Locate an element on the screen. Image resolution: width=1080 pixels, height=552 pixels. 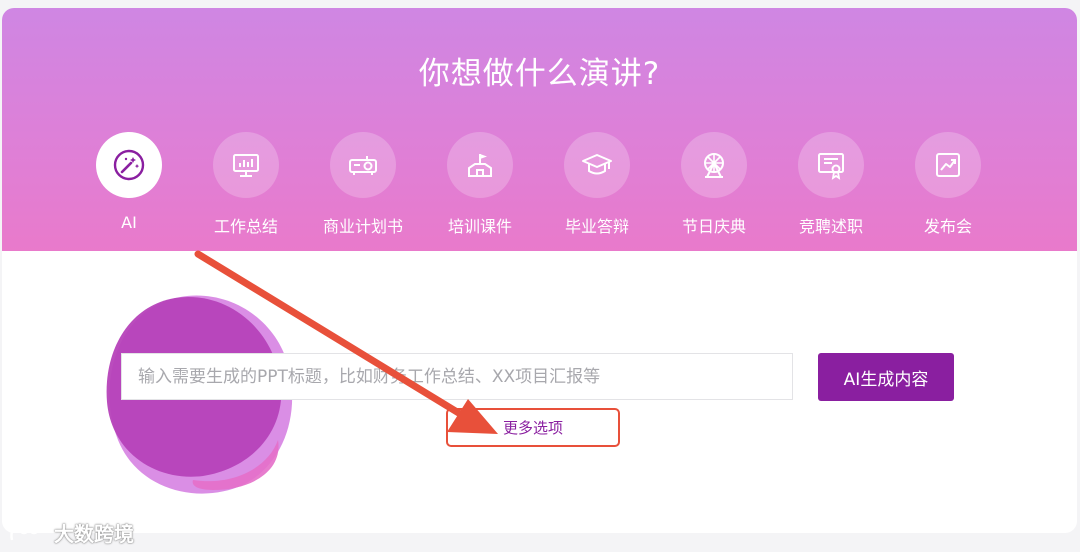
category-festival: 节日庆典 is located at coordinates (714, 187).